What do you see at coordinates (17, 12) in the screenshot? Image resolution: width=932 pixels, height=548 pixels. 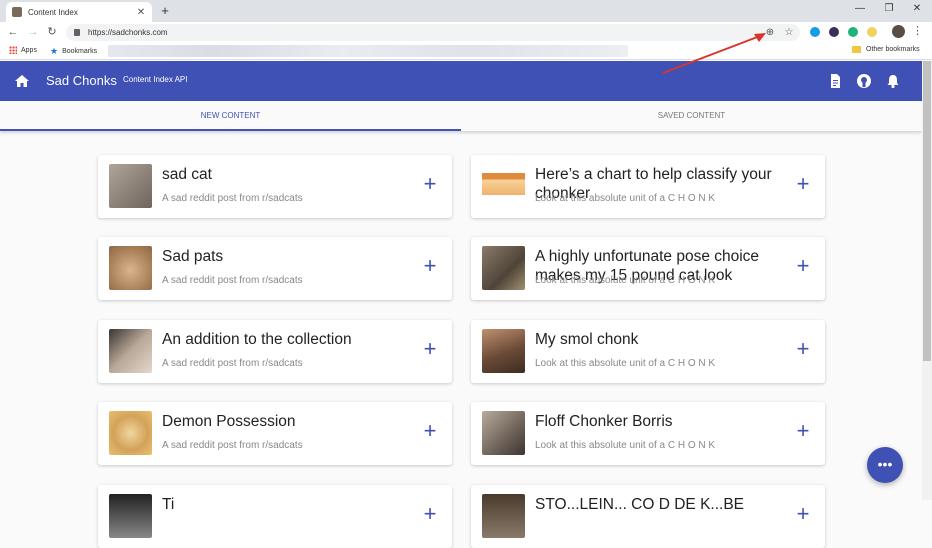 I see `tab-favicon-icon` at bounding box center [17, 12].